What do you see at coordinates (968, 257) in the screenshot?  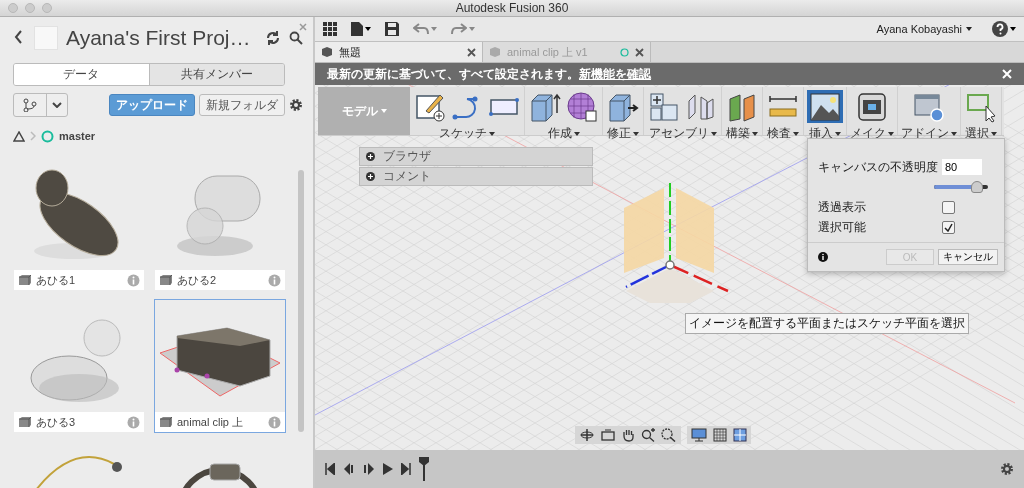 I see `cancel-button: キャンセル` at bounding box center [968, 257].